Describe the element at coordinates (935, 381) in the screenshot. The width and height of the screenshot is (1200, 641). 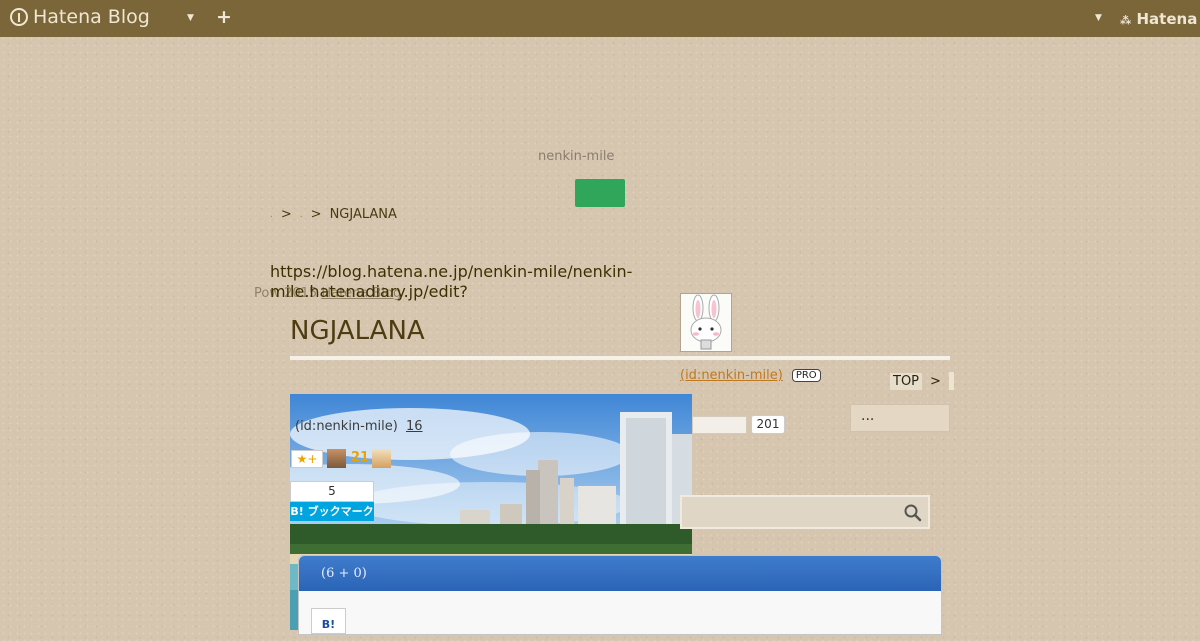
I see `next-arrow-icon: >` at that location.